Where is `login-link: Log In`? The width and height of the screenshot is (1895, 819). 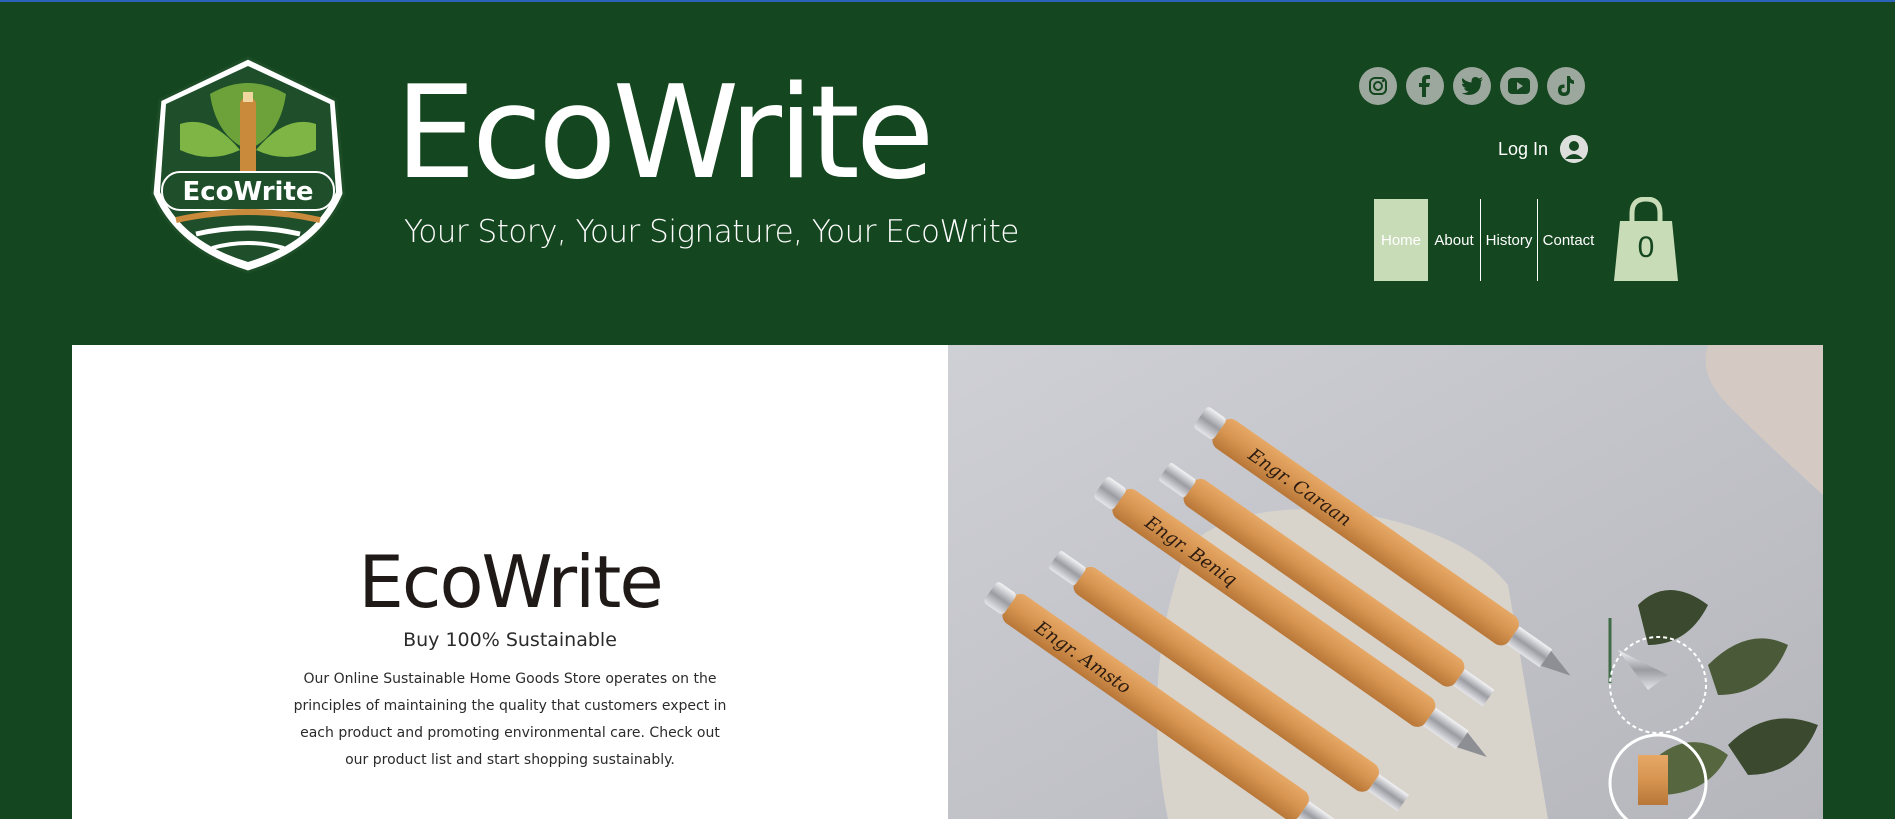 login-link: Log In is located at coordinates (1543, 149).